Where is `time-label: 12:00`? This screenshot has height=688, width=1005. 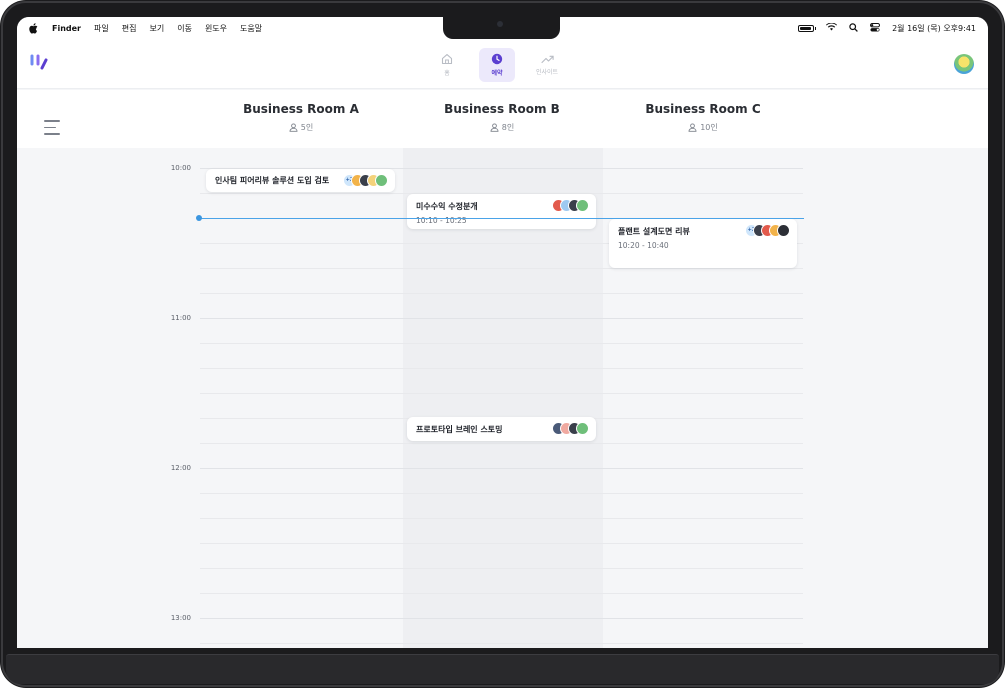
time-label: 12:00 is located at coordinates (180, 468).